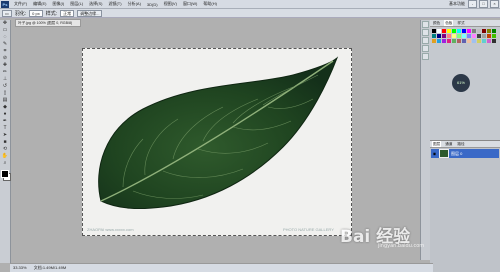 Image resolution: width=500 pixels, height=272 pixels. I want to click on foreground-color-swatch, so click(5, 174).